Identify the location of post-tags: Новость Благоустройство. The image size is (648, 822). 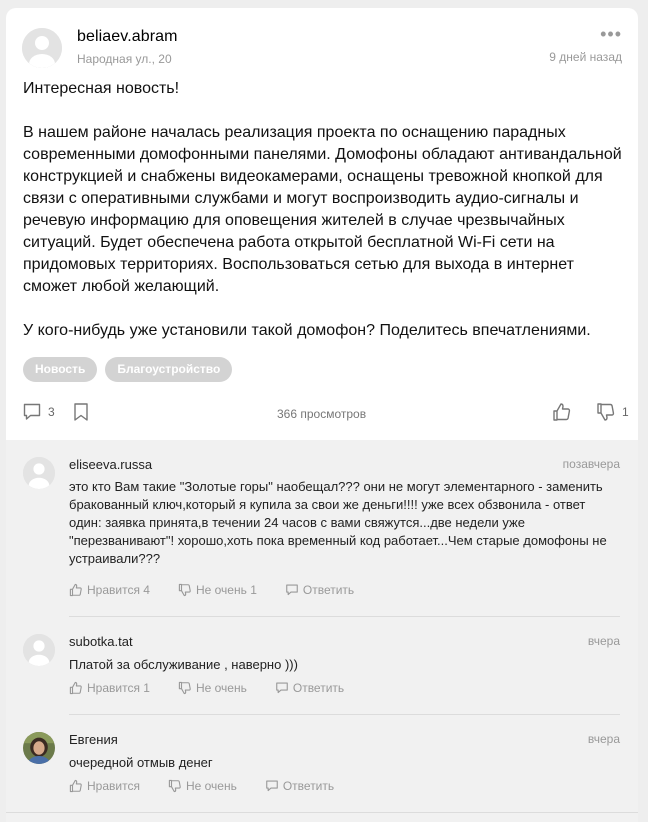
(128, 369).